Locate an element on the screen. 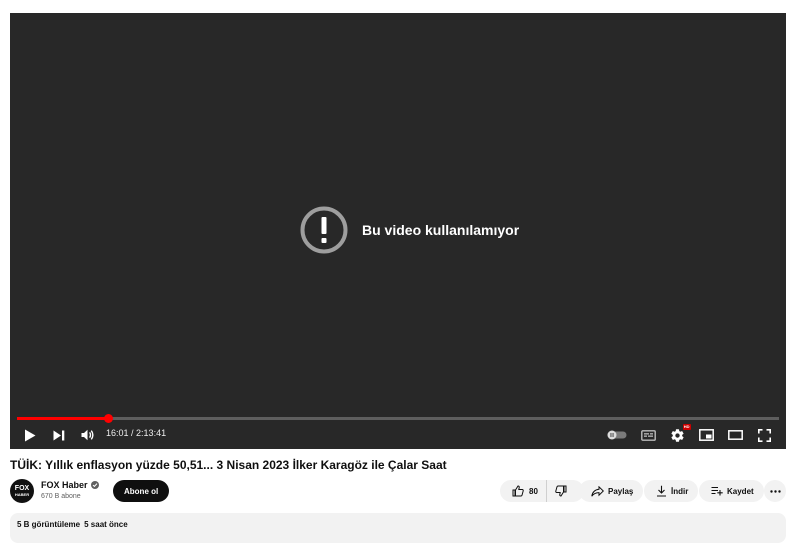 The image size is (796, 543). subtitles-icon is located at coordinates (648, 435).